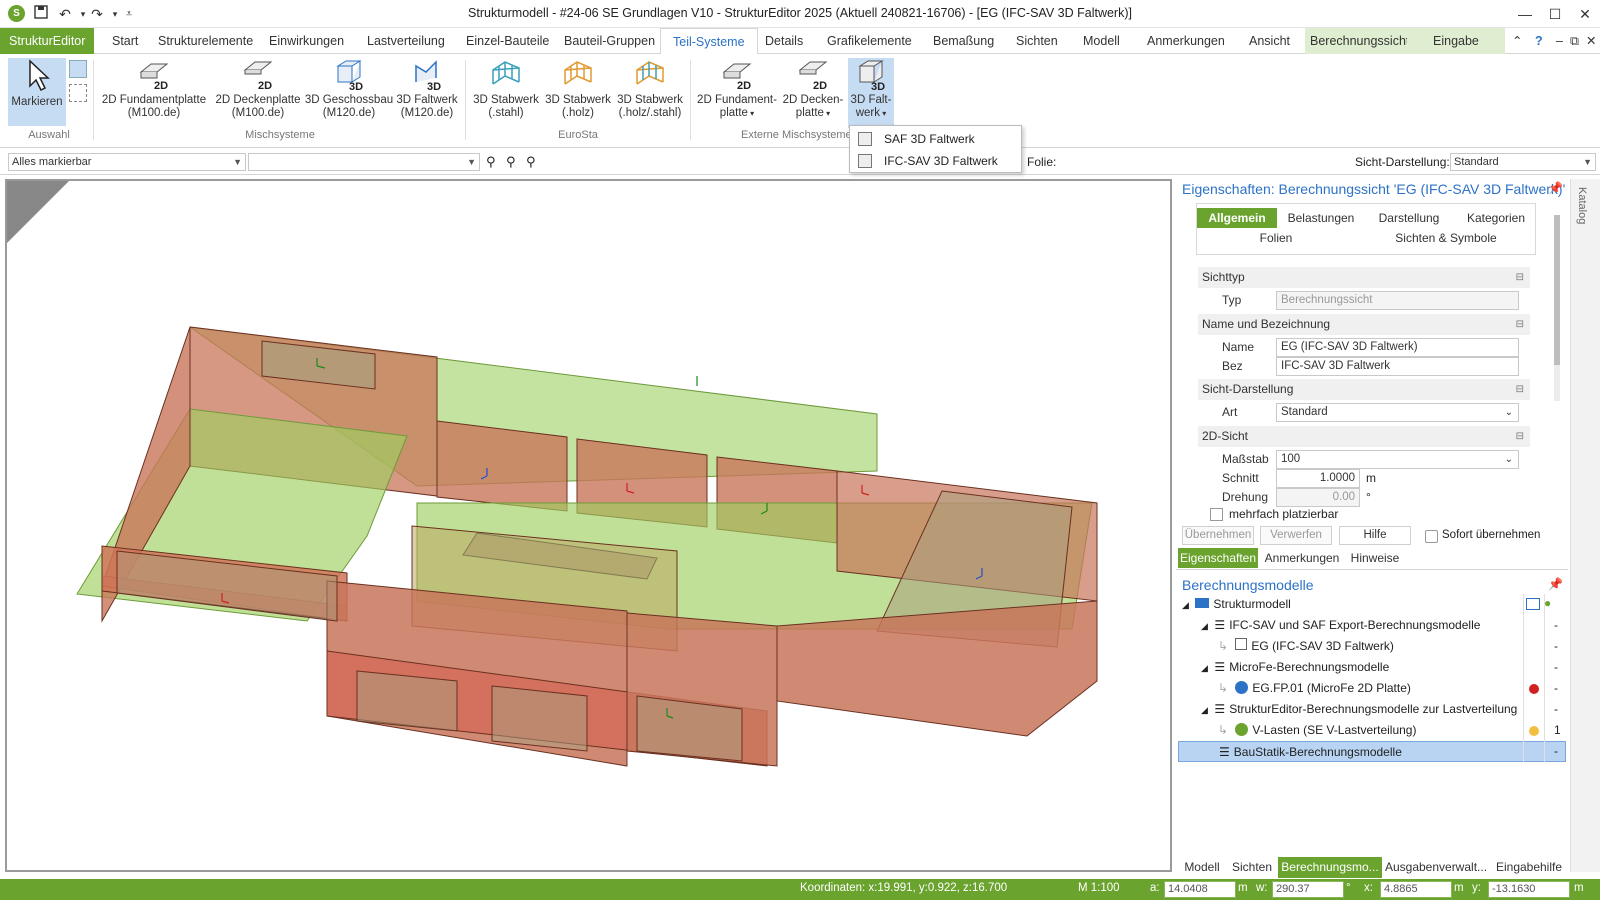 The height and width of the screenshot is (900, 1600). What do you see at coordinates (1317, 730) in the screenshot?
I see `tree-v-lasten: ↳ V-Lasten (SE V-Lastverteilung)` at bounding box center [1317, 730].